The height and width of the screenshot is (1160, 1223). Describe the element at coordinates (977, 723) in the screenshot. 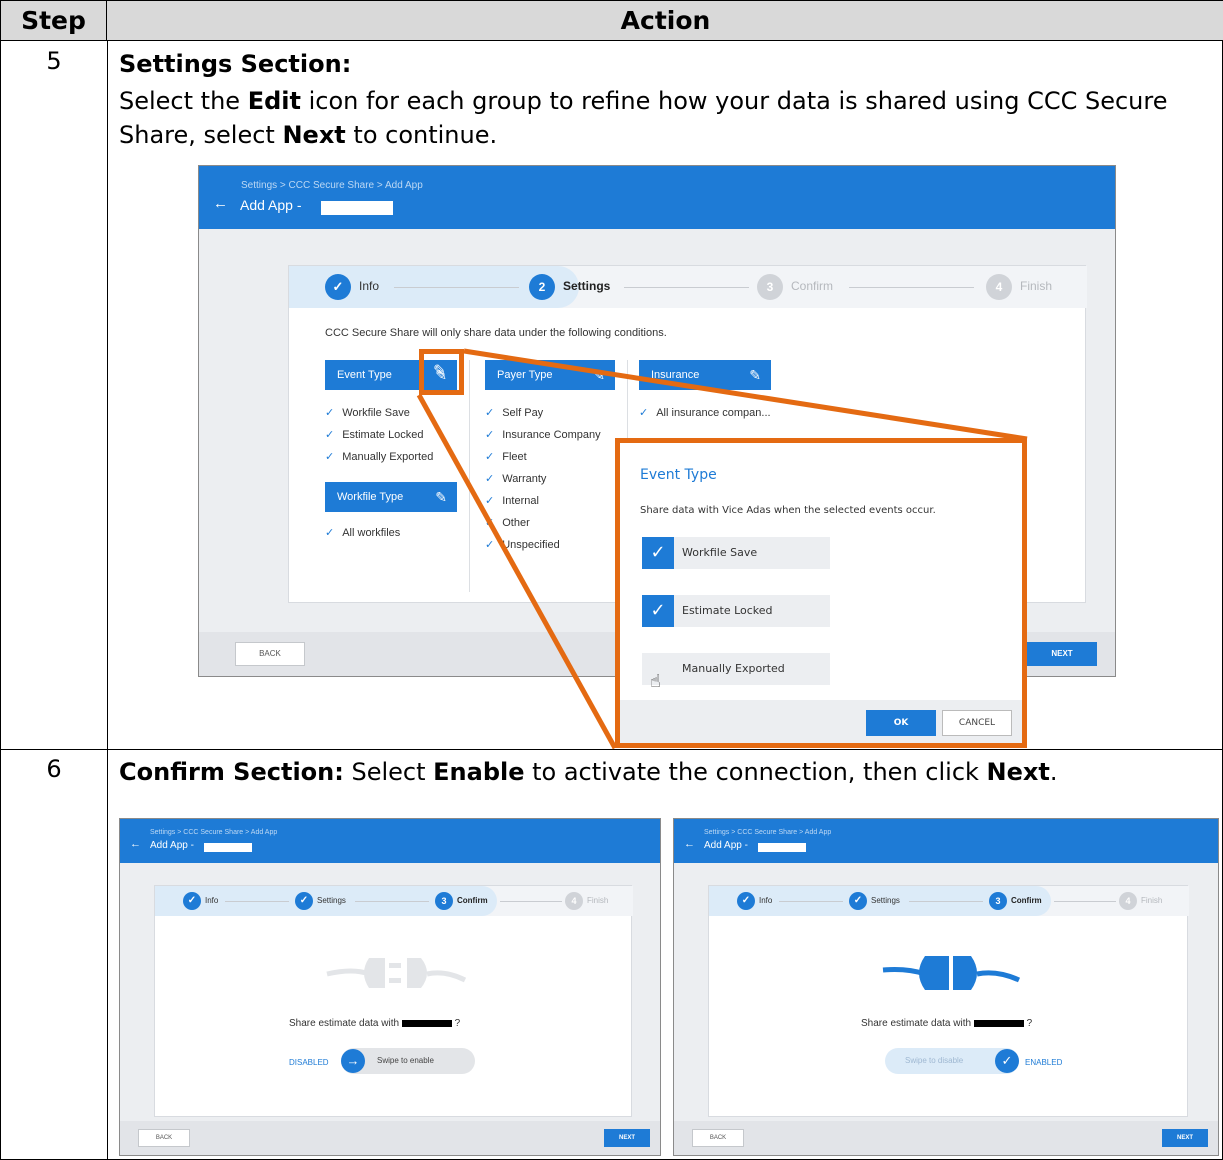

I see `cancel-button: CANCEL` at that location.